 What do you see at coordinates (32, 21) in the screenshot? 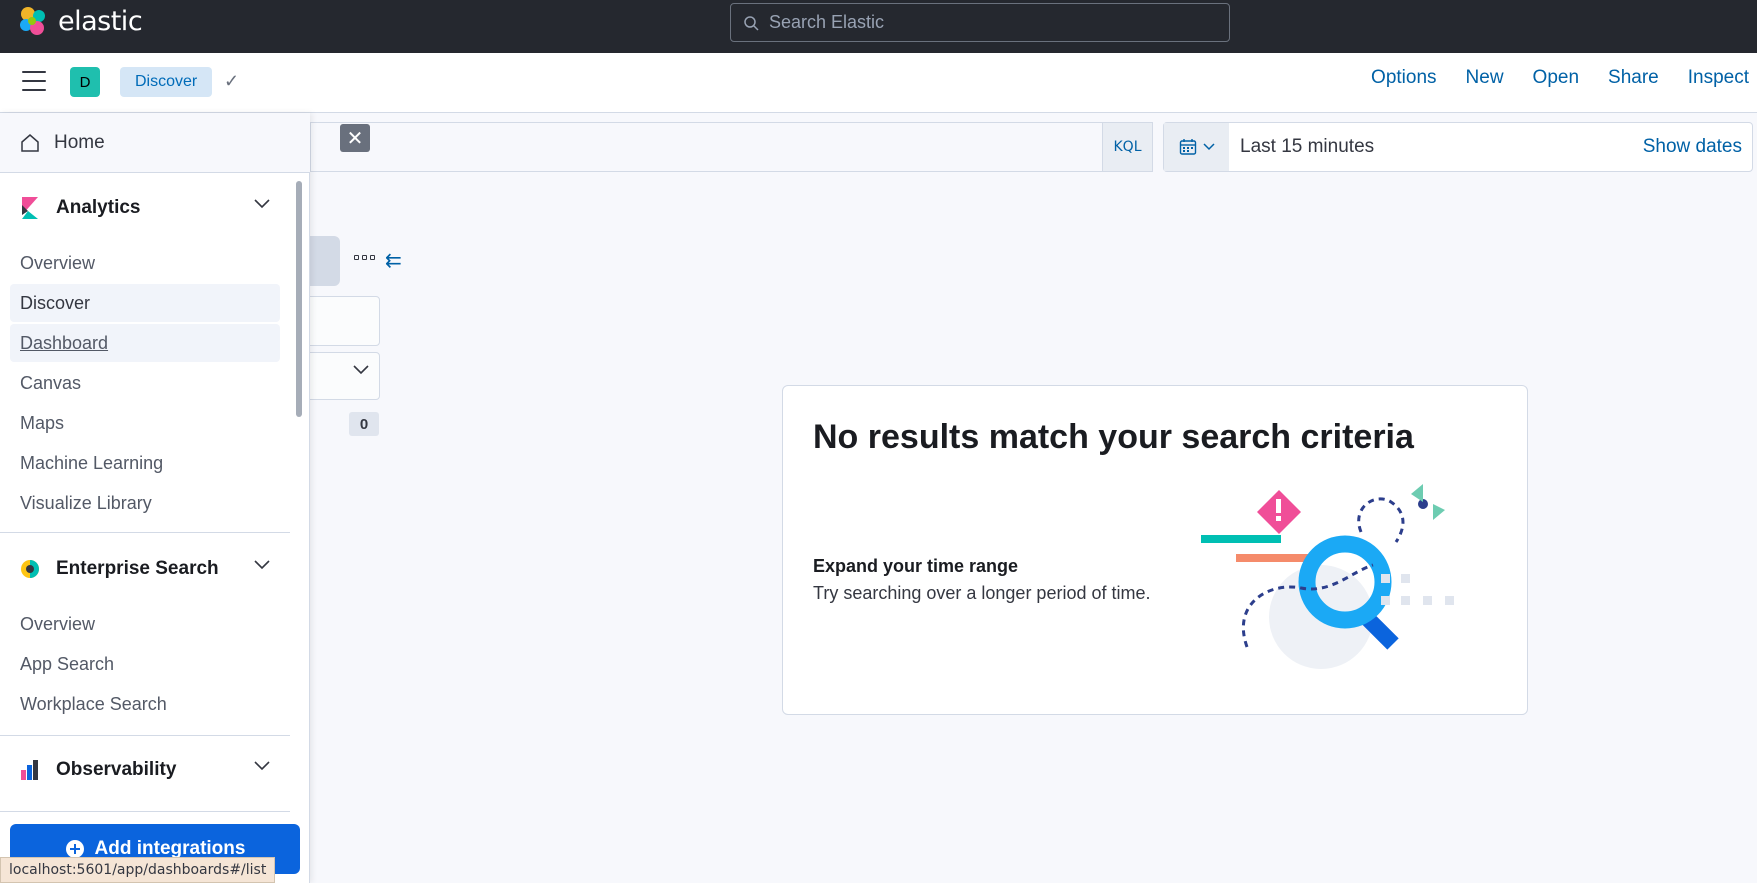
I see `elastic-logo-icon` at bounding box center [32, 21].